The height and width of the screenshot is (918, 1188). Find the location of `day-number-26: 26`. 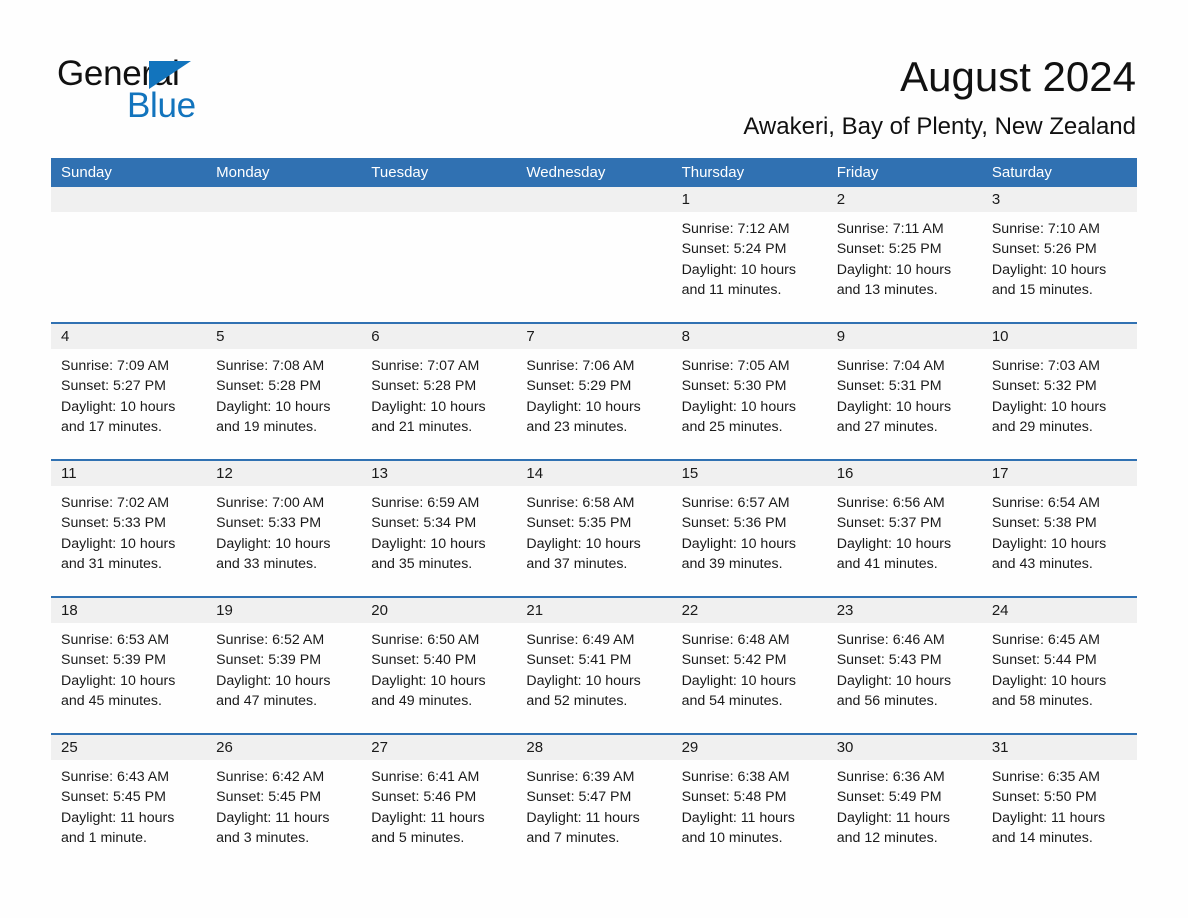

day-number-26: 26 is located at coordinates (283, 747).